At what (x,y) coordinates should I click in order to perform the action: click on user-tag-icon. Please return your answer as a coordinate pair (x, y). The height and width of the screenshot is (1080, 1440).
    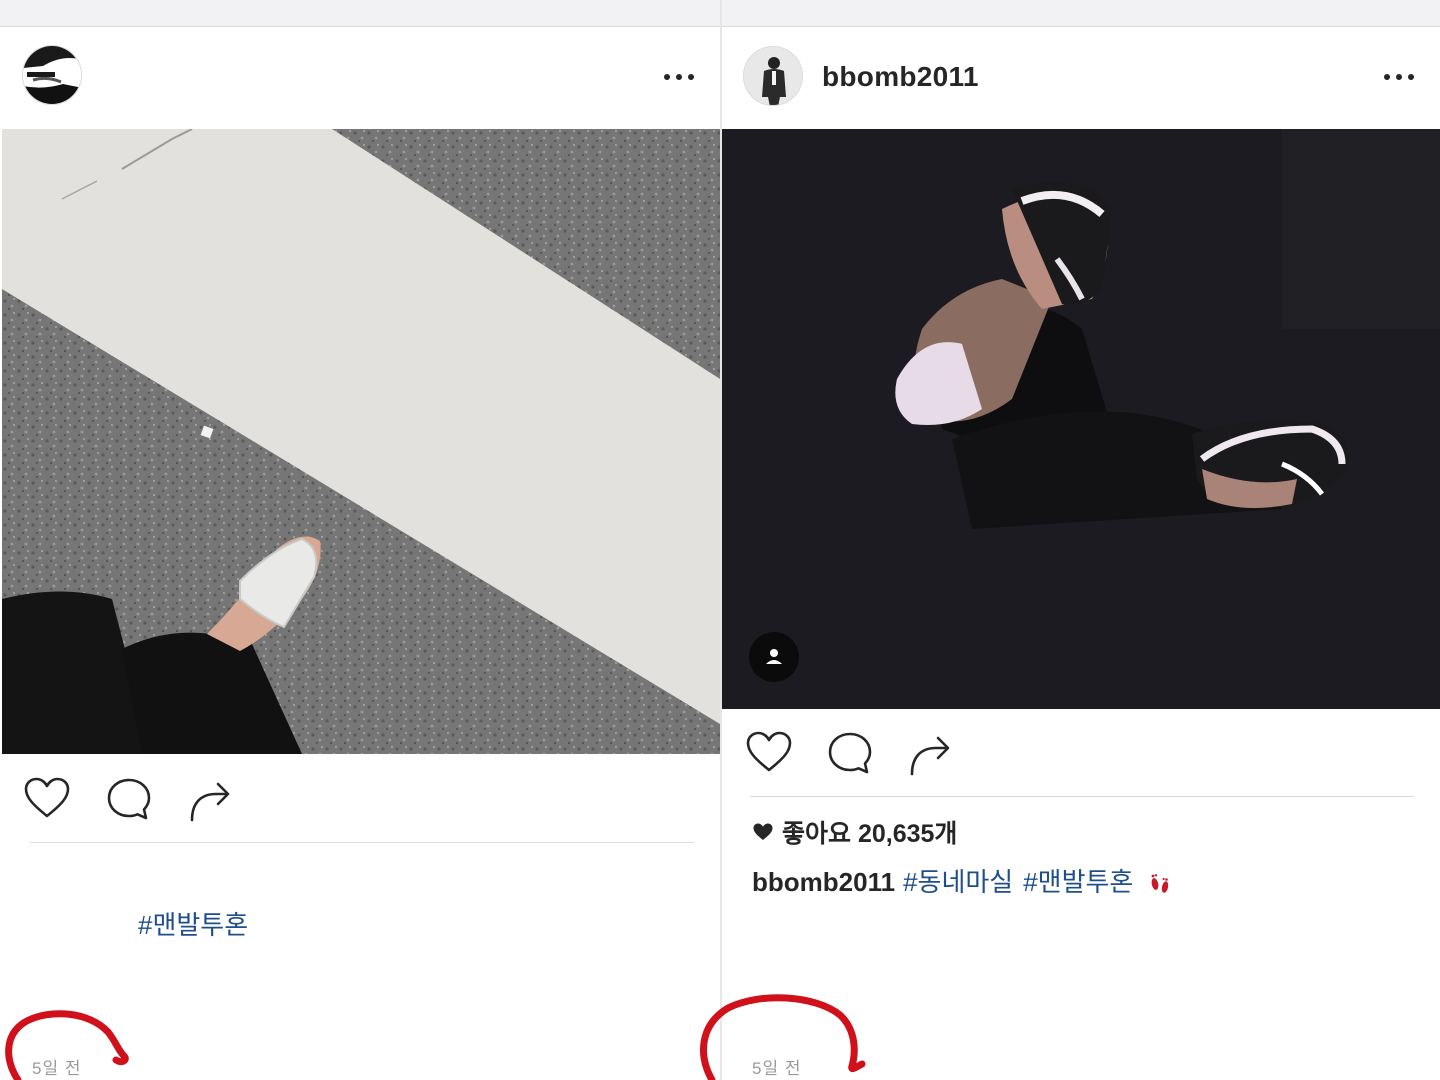
    Looking at the image, I should click on (774, 657).